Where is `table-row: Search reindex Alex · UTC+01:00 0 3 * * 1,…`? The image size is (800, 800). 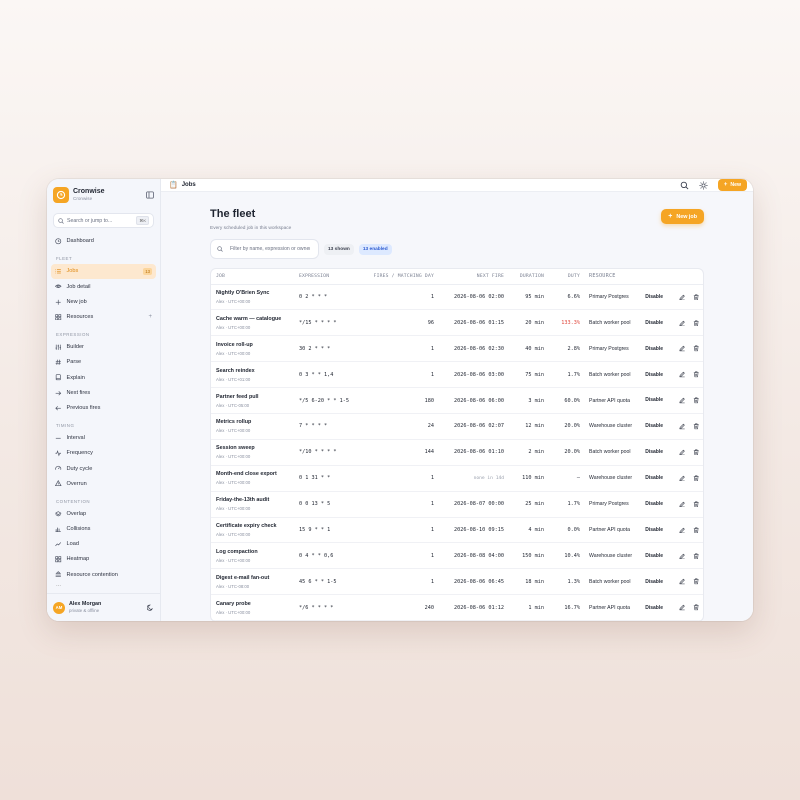 table-row: Search reindex Alex · UTC+01:00 0 3 * * 1,… is located at coordinates (457, 375).